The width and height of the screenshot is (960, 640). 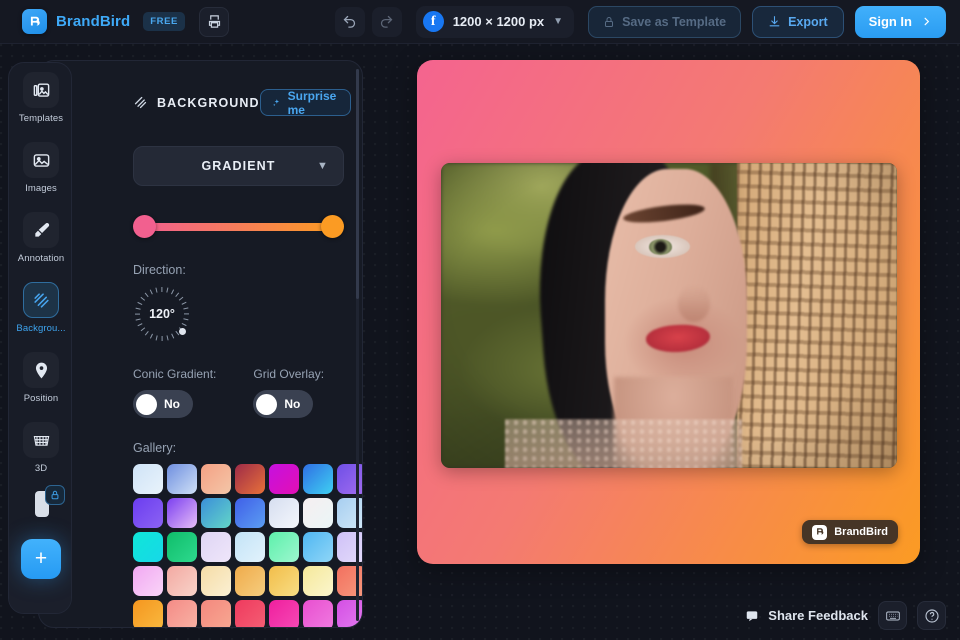 I want to click on export-button: Export, so click(x=798, y=21).